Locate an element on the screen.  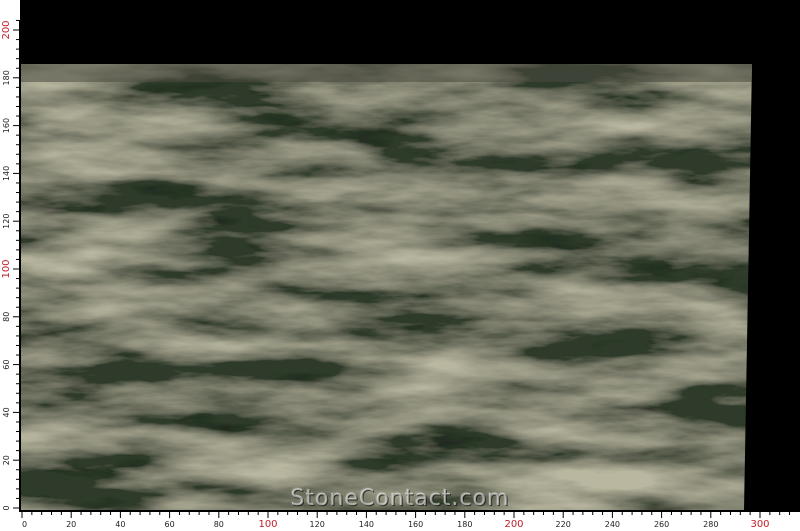
vertical-ruler-label: 140 is located at coordinates (6, 173).